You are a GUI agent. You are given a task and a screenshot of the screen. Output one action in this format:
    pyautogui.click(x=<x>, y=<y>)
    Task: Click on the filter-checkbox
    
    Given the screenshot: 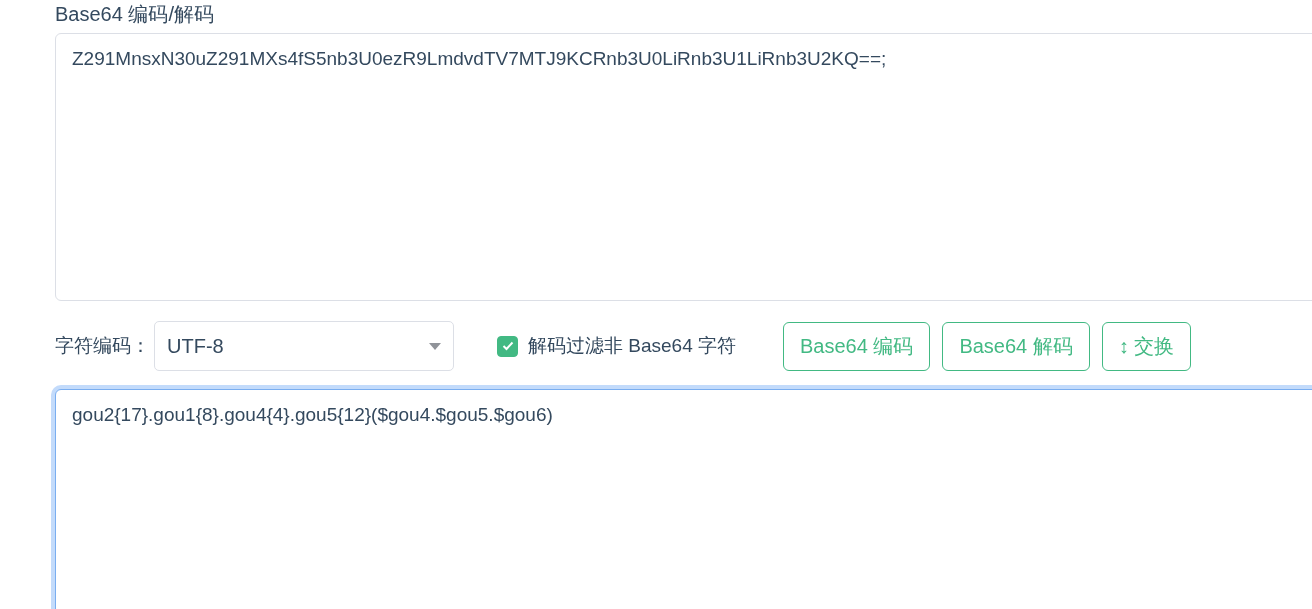 What is the action you would take?
    pyautogui.click(x=507, y=346)
    